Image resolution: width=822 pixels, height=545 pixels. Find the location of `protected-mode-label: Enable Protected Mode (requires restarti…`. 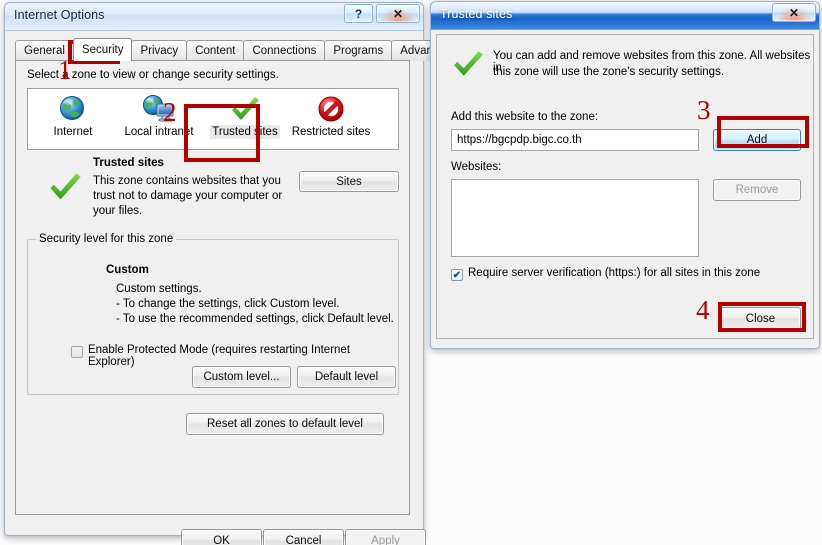

protected-mode-label: Enable Protected Mode (requires restarti… is located at coordinates (219, 356).